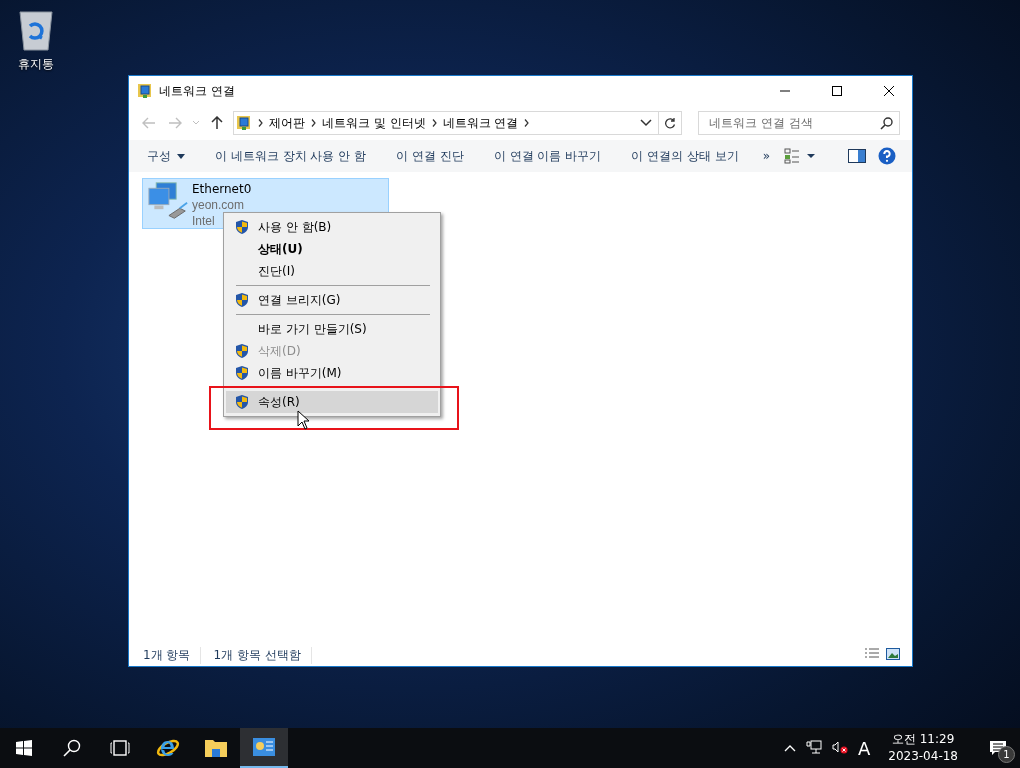  Describe the element at coordinates (480, 123) in the screenshot. I see `breadcrumb-item: 네트워크 연결` at that location.